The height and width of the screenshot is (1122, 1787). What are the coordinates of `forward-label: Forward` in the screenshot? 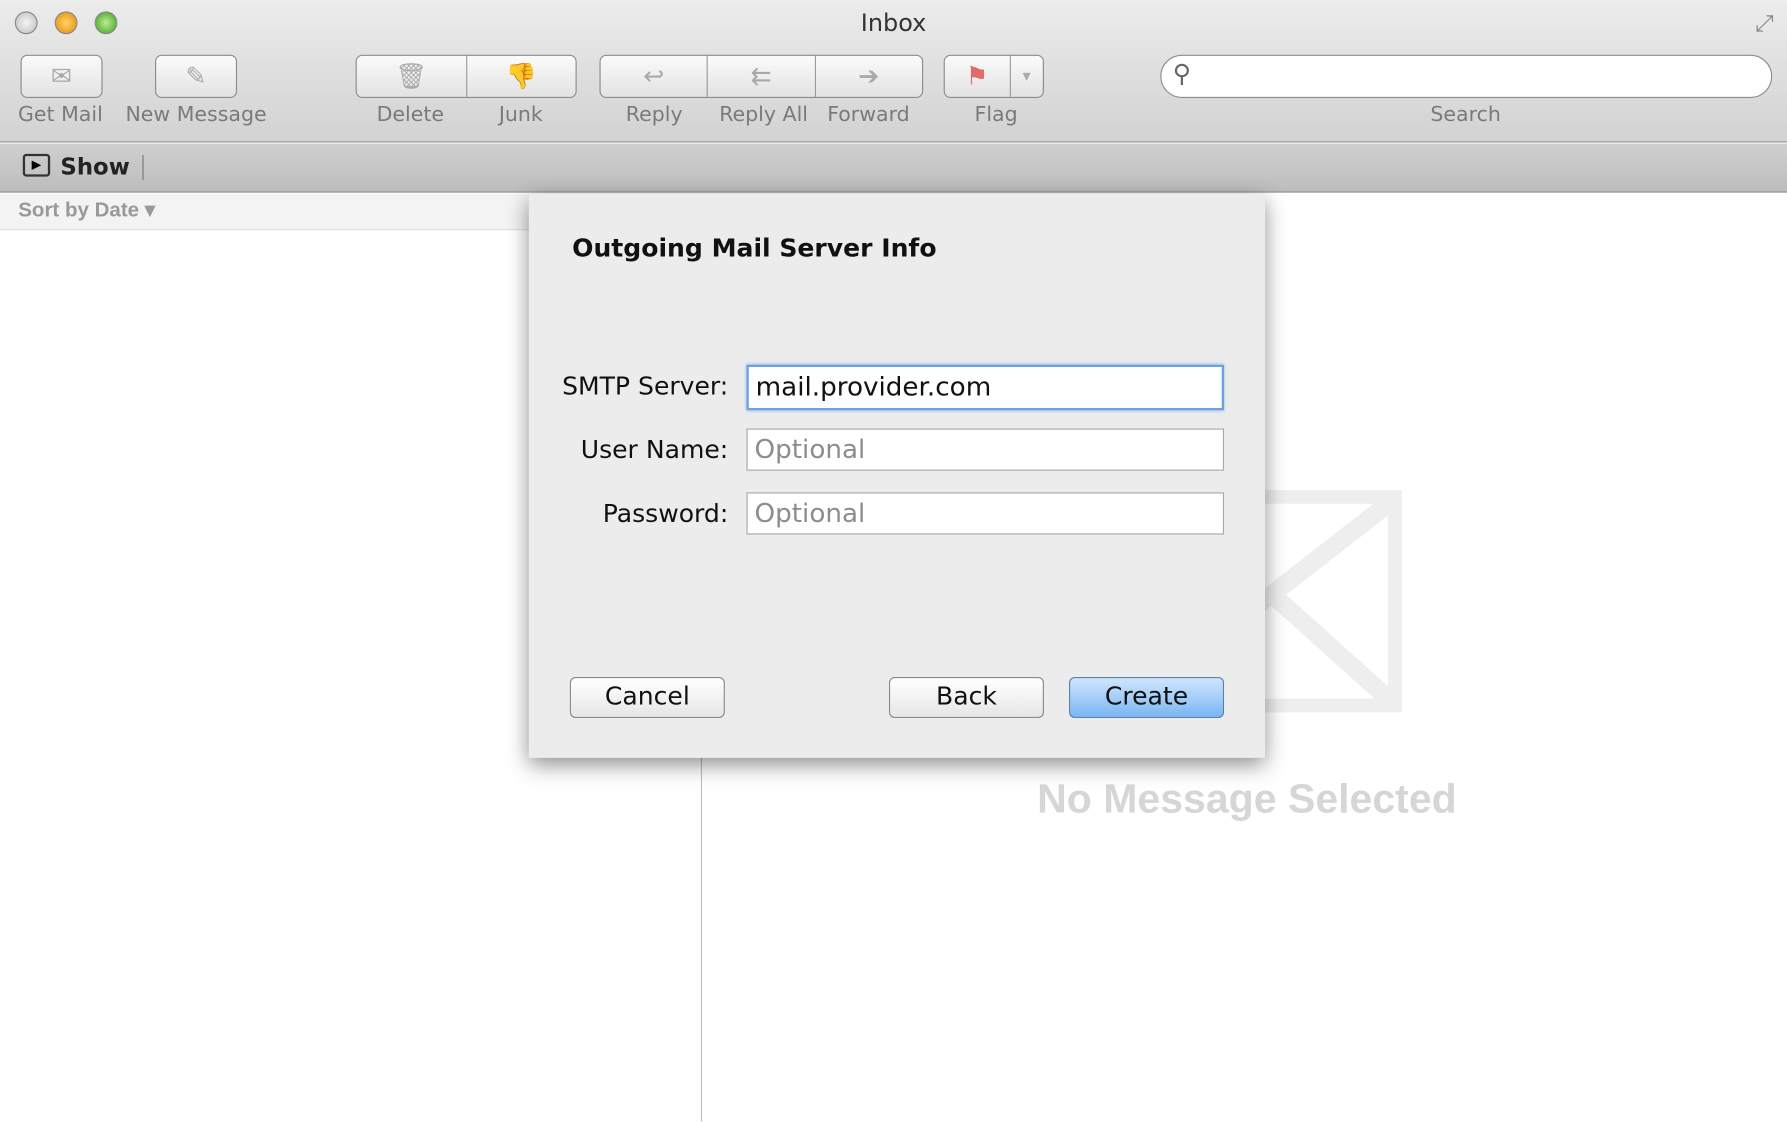 It's located at (868, 114).